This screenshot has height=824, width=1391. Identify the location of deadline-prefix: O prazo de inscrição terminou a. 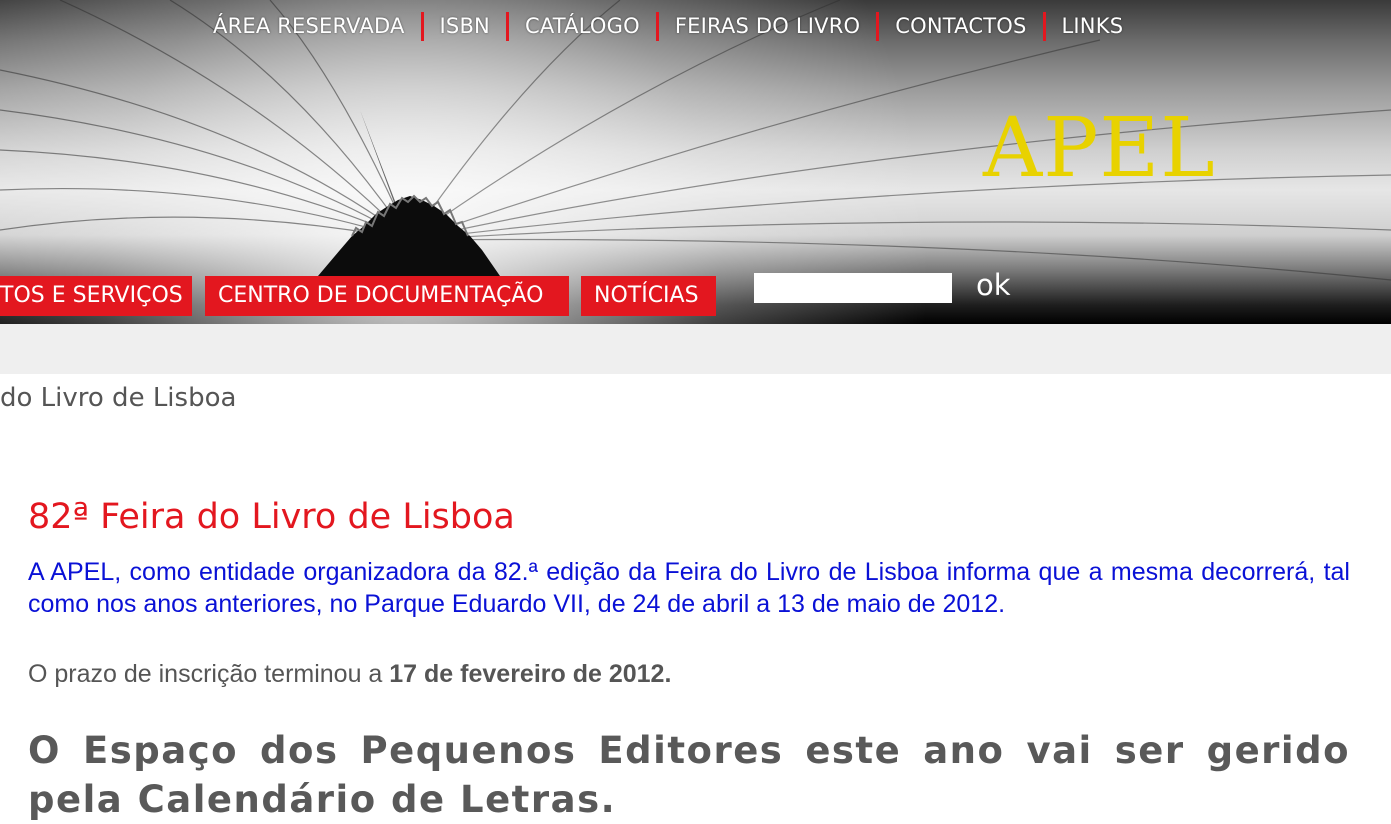
(209, 674).